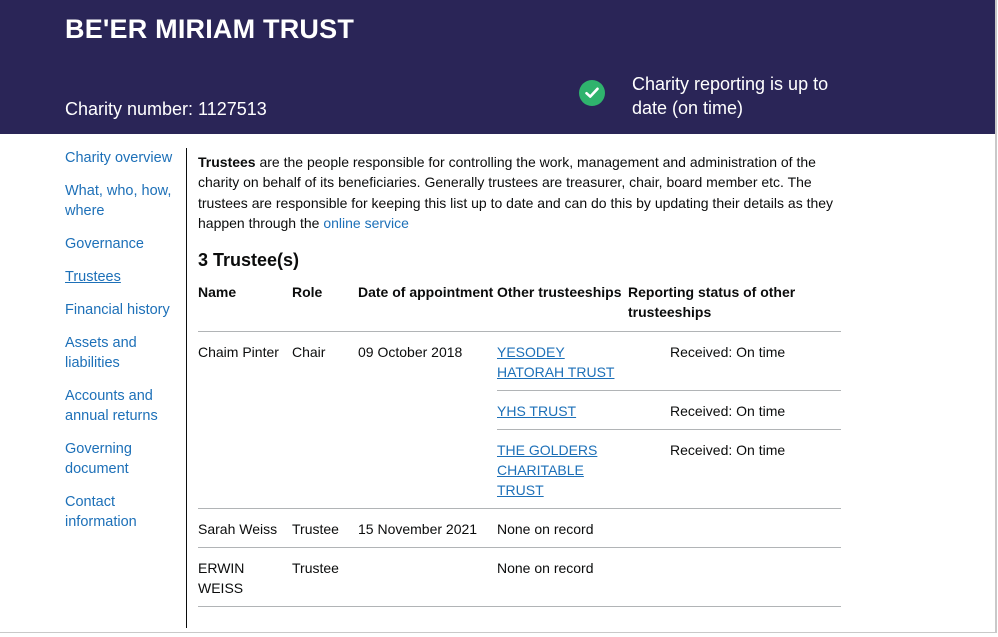  I want to click on other-trusteeship-cell: YHS TRUST, so click(562, 410).